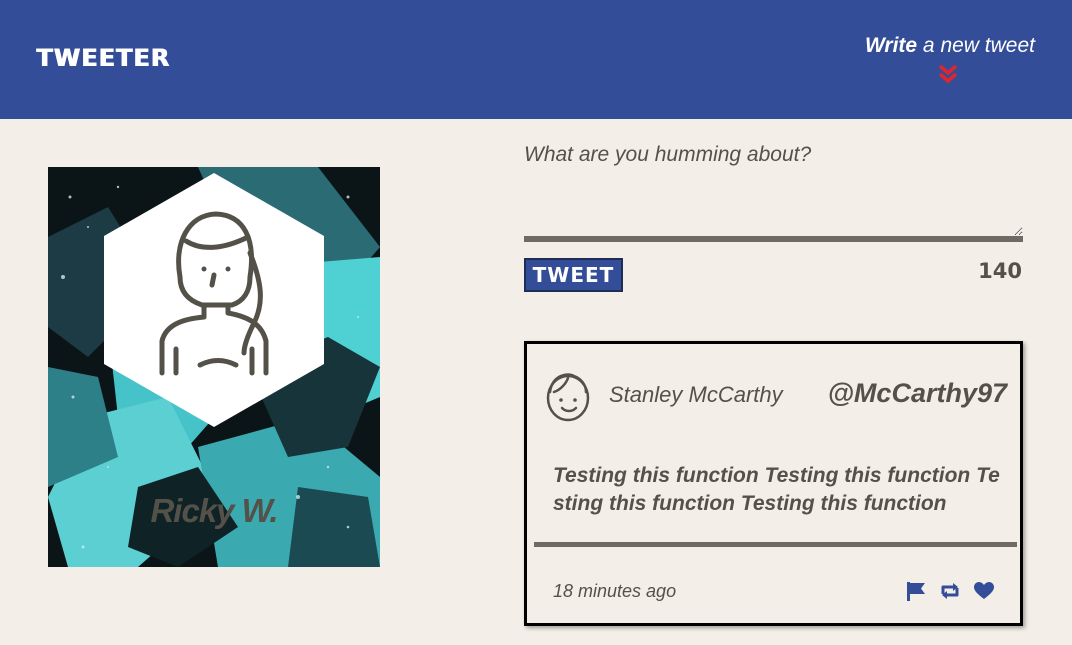 This screenshot has height=645, width=1072. What do you see at coordinates (696, 394) in the screenshot?
I see `tweet-author-name: Stanley McCarthy` at bounding box center [696, 394].